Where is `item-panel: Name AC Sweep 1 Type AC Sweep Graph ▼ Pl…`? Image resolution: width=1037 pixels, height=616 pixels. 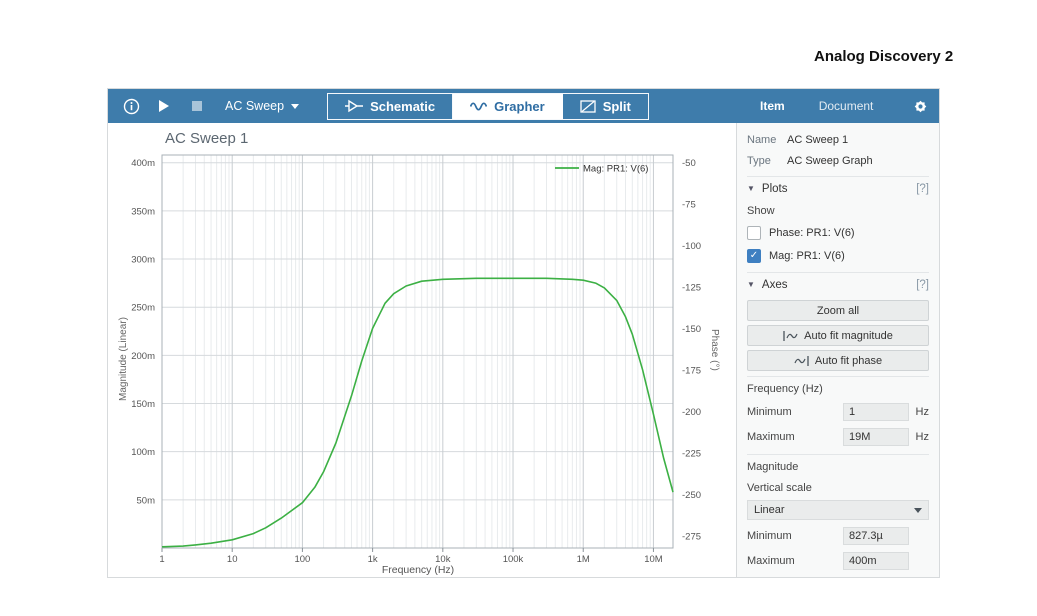 item-panel: Name AC Sweep 1 Type AC Sweep Graph ▼ Pl… is located at coordinates (837, 350).